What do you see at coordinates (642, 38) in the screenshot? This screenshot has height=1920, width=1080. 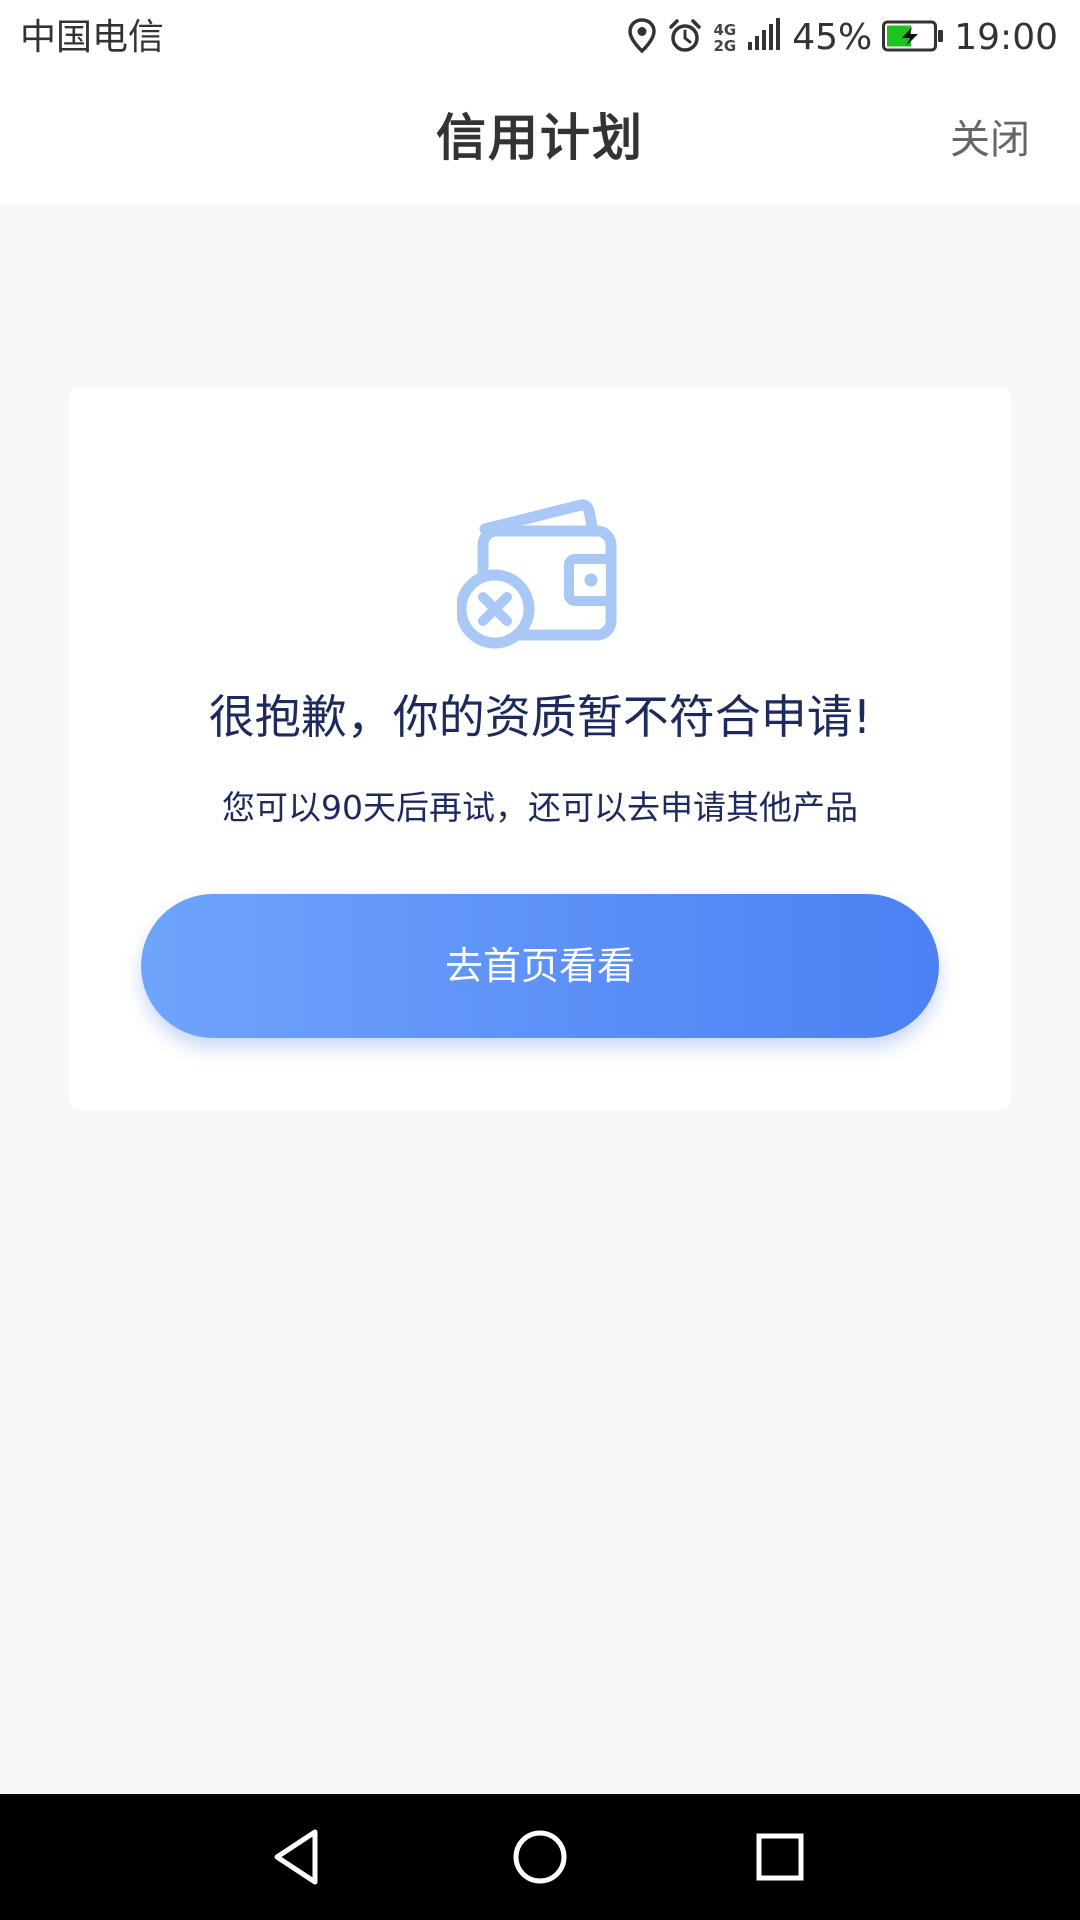 I see `location-icon` at bounding box center [642, 38].